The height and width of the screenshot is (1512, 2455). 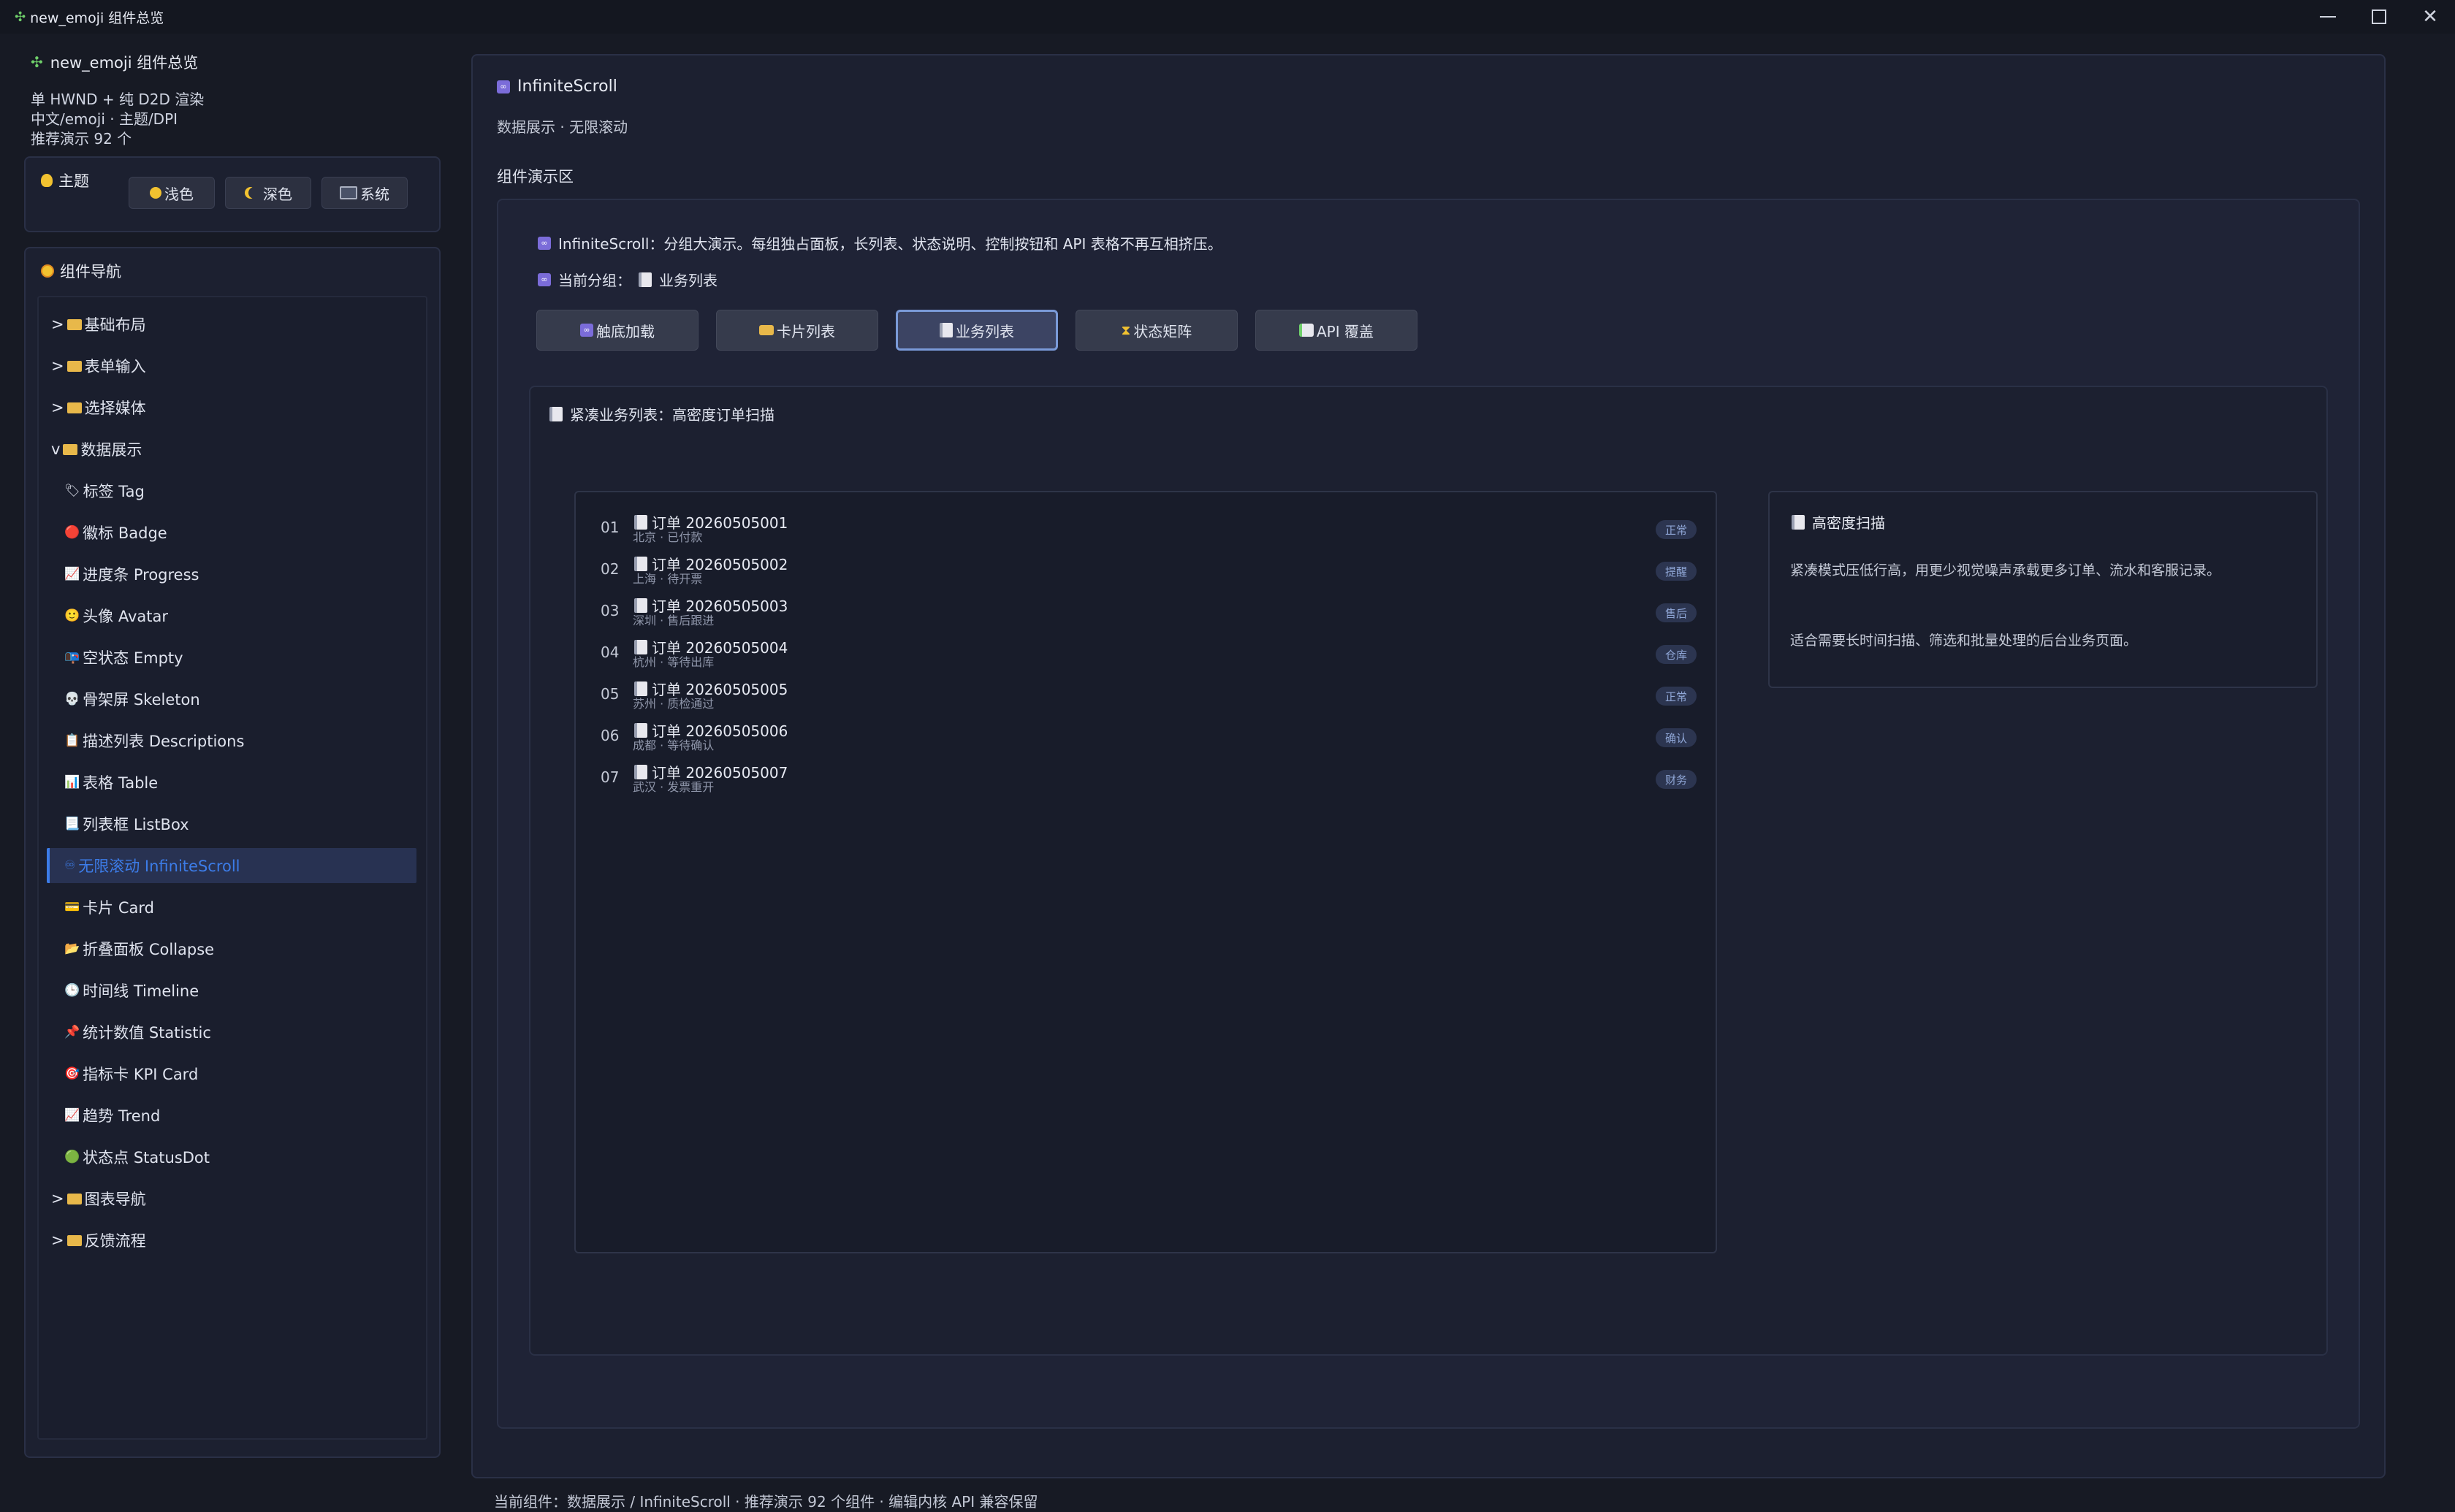 What do you see at coordinates (1964, 641) in the screenshot?
I see `info-card-line: 适合需要长时间扫描、筛选和批量处理的后台业务页面。` at bounding box center [1964, 641].